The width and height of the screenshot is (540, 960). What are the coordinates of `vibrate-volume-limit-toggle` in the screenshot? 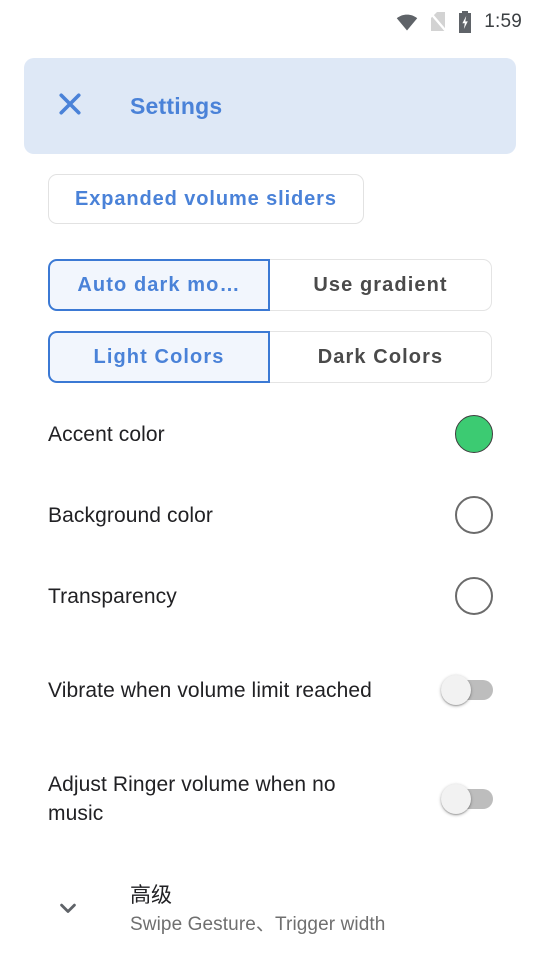 It's located at (467, 690).